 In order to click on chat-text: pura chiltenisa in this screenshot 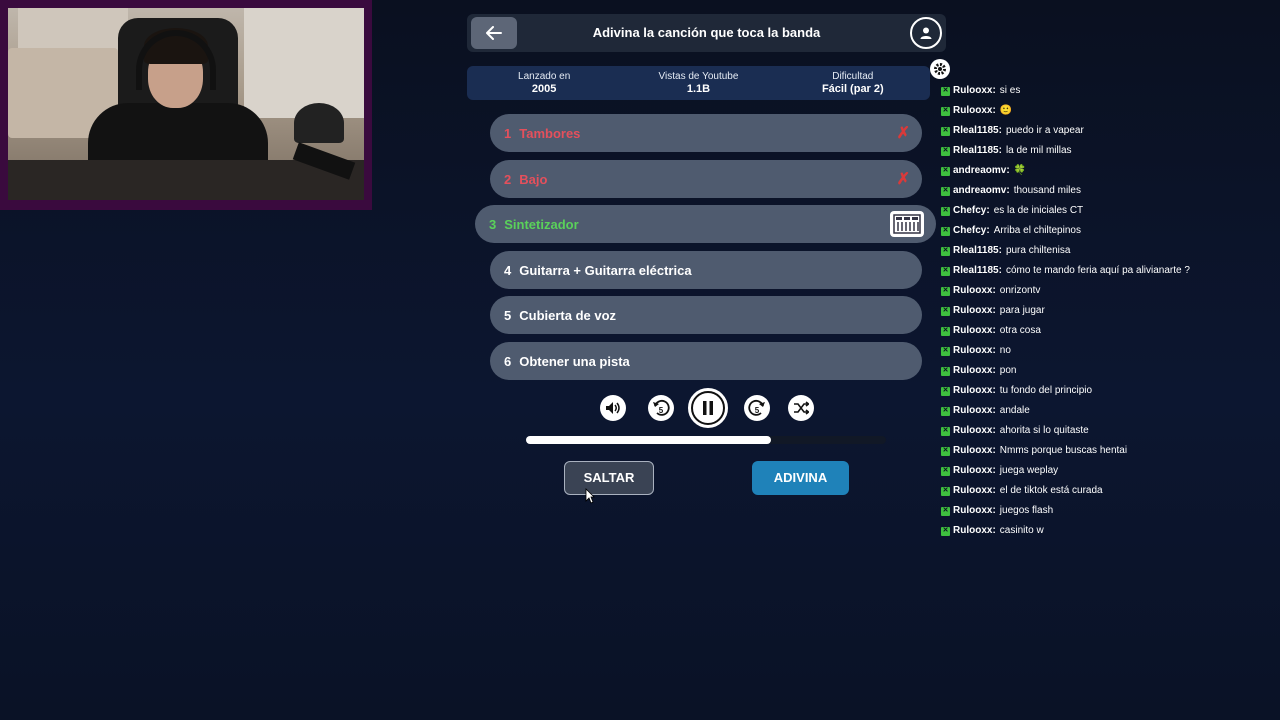, I will do `click(1038, 250)`.